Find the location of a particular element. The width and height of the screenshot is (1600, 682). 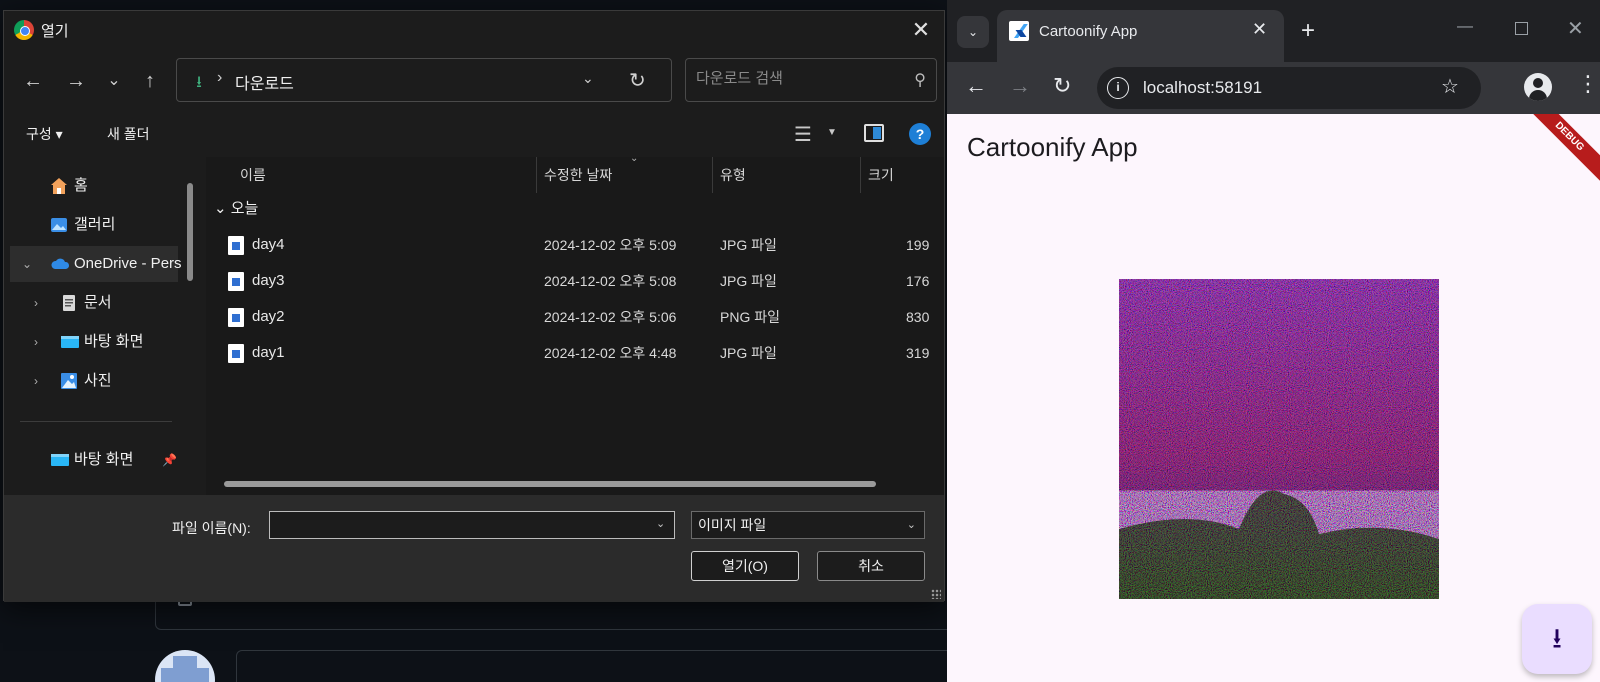

preview-pane-icon is located at coordinates (874, 133).